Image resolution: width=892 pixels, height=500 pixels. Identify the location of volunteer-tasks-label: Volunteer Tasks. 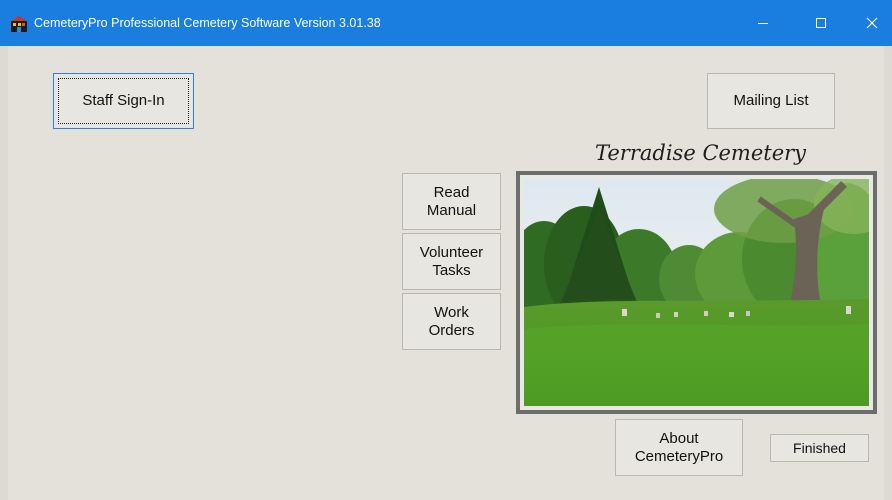
(451, 261).